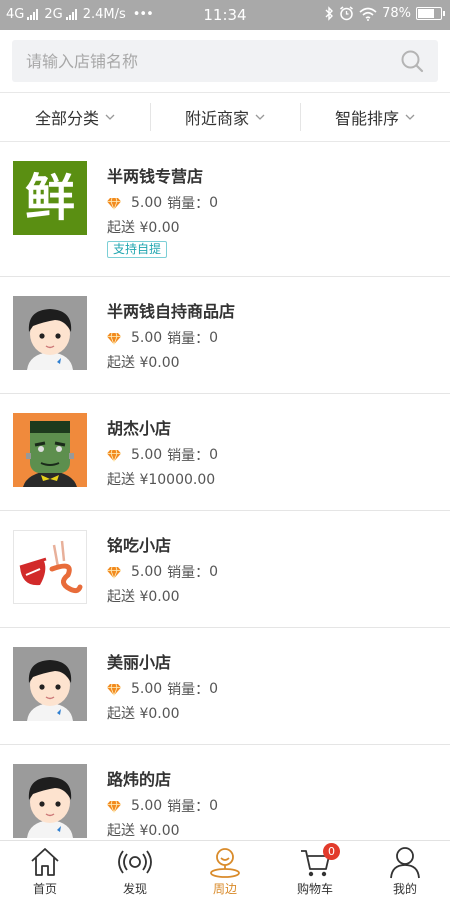  Describe the element at coordinates (45, 862) in the screenshot. I see `home-icon` at that location.